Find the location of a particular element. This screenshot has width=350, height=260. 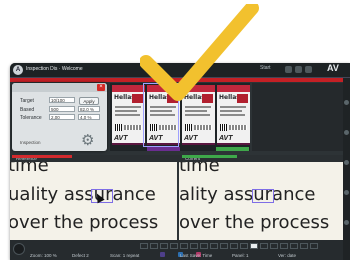

status-scan: Scan: 1 repeat is located at coordinates (125, 255).